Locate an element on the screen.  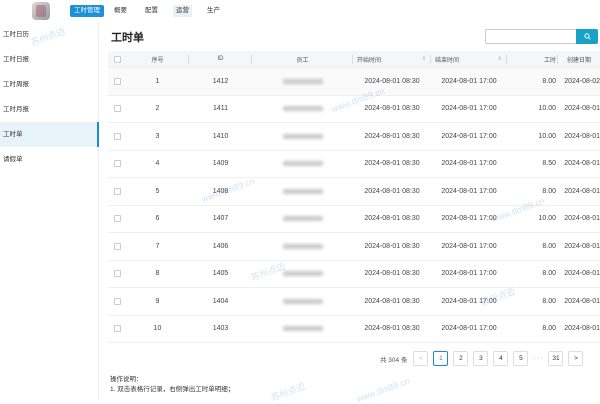
col-header-hours: 工时 is located at coordinates (532, 59).